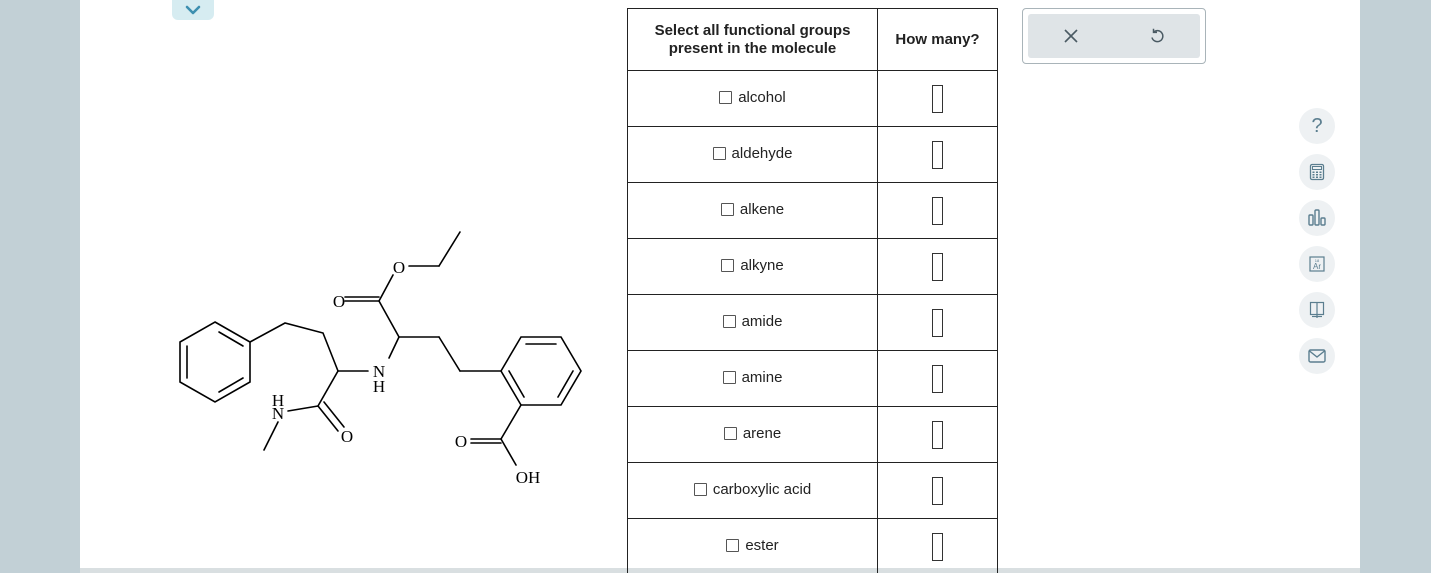 The height and width of the screenshot is (573, 1431). I want to click on count-input-alkyne, so click(937, 266).